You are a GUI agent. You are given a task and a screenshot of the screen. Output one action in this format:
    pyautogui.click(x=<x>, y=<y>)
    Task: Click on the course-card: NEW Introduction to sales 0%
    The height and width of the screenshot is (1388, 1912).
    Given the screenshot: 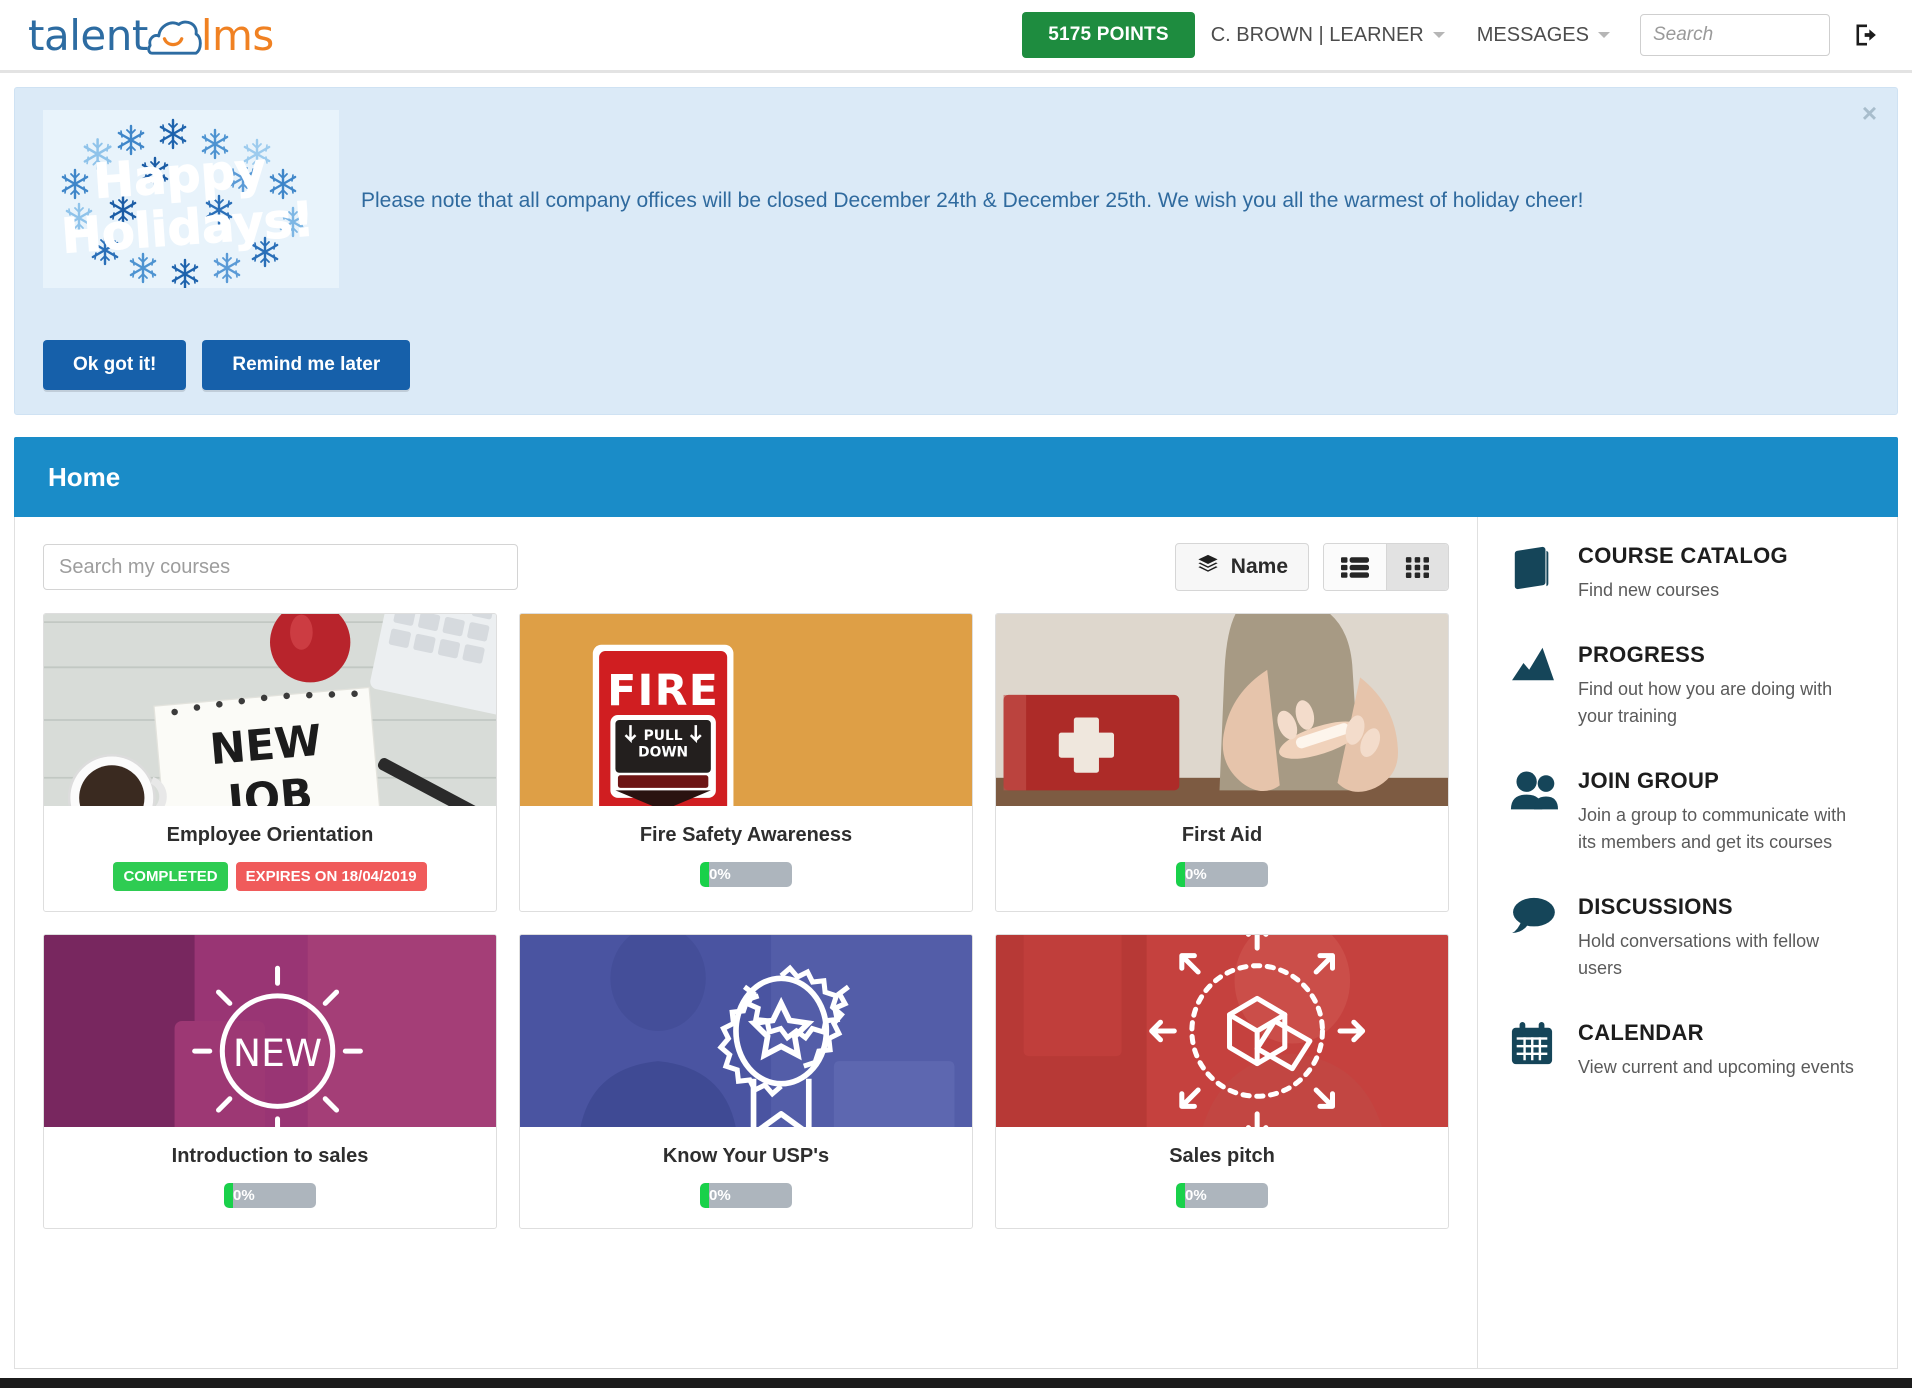 What is the action you would take?
    pyautogui.click(x=270, y=1081)
    